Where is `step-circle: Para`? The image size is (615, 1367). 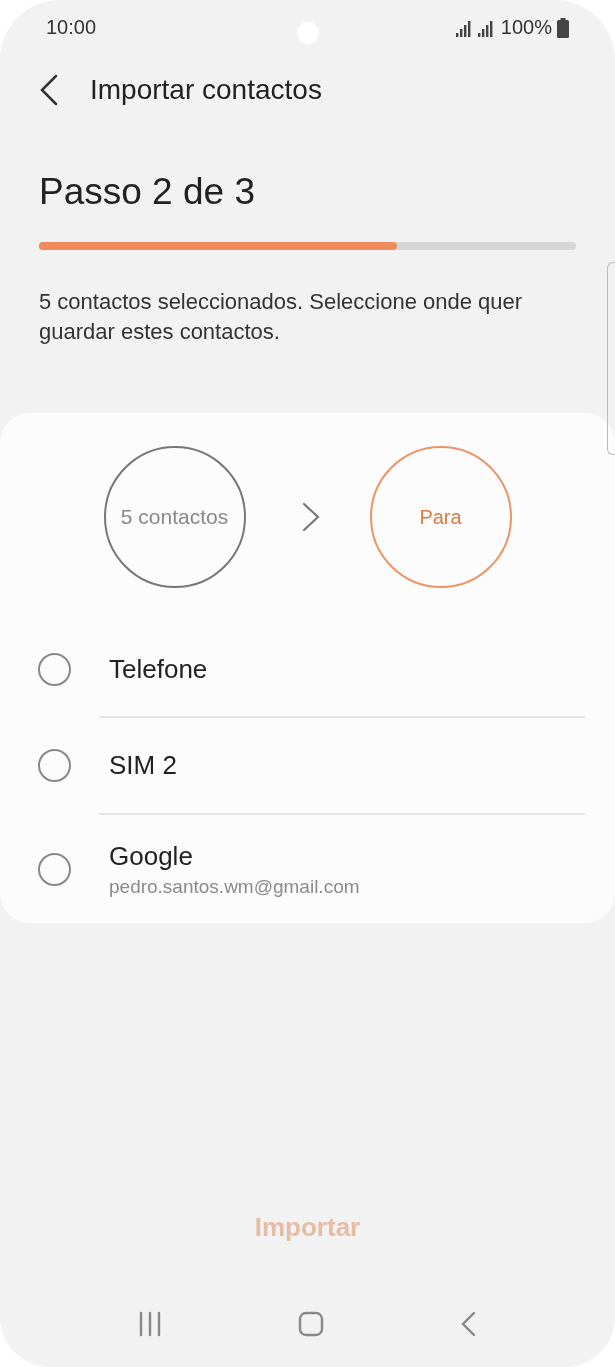
step-circle: Para is located at coordinates (440, 517).